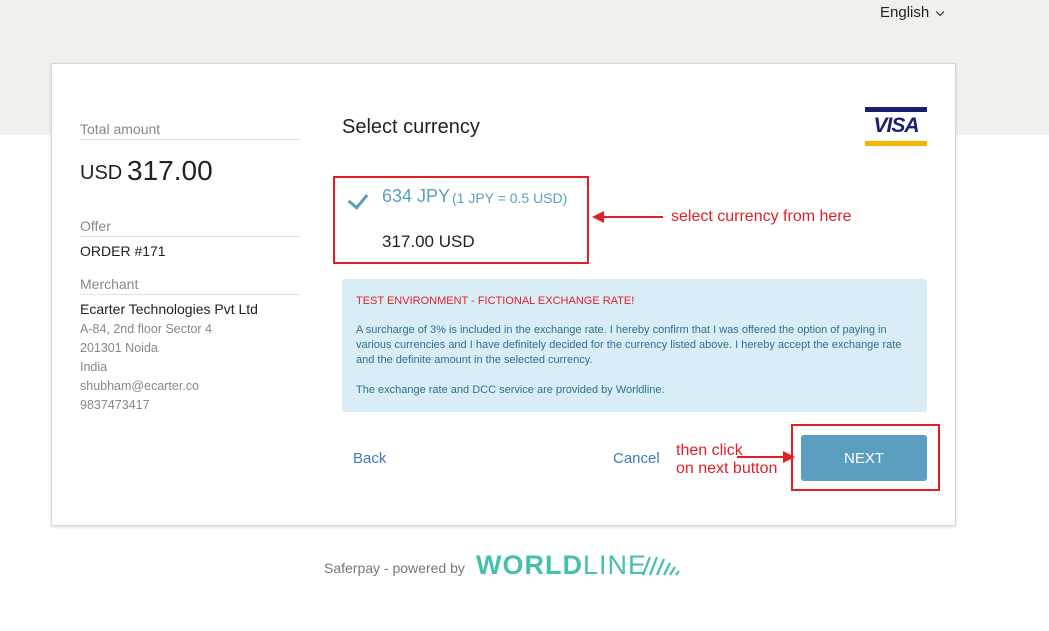  I want to click on total-amount-label: Total amount, so click(120, 129).